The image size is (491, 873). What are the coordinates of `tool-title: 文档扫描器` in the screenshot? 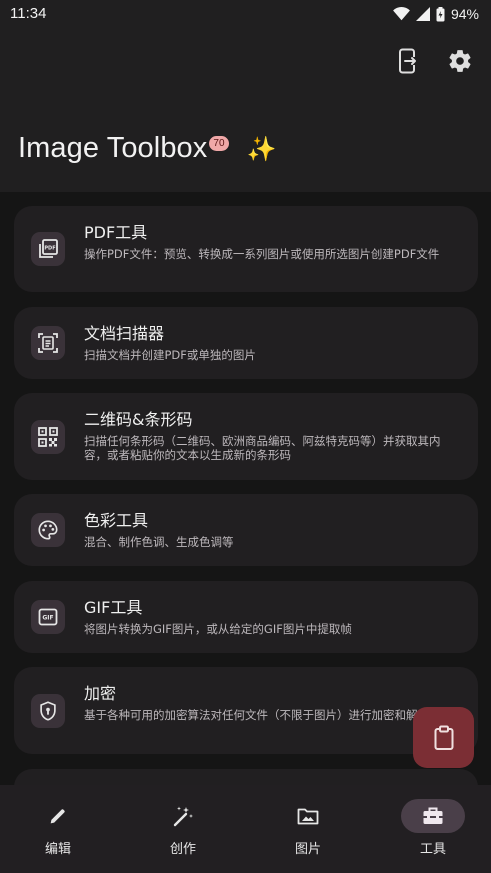 It's located at (124, 333).